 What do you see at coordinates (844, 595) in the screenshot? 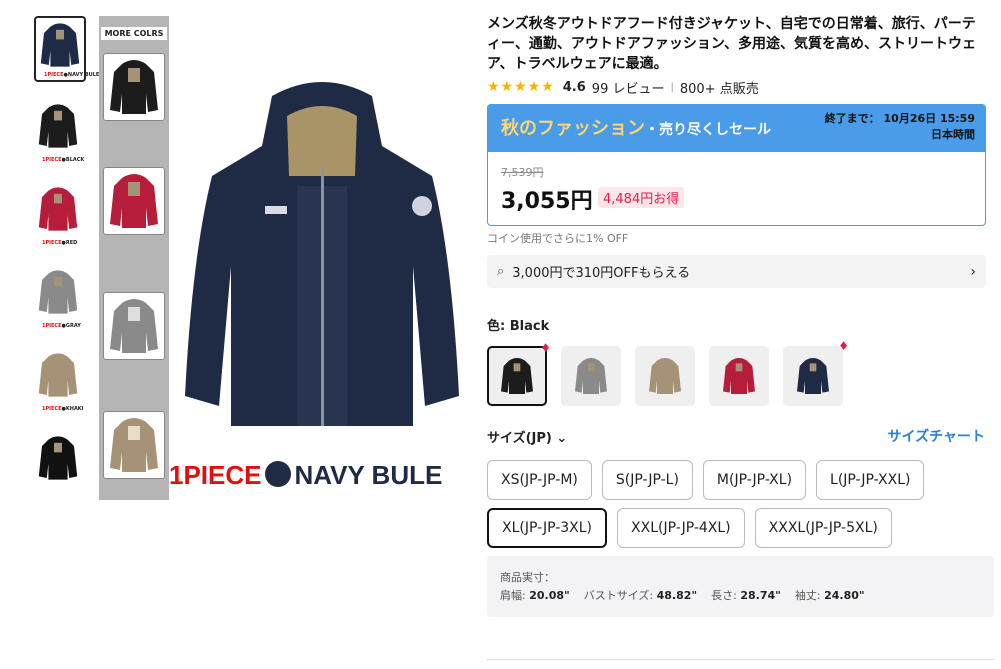
I see `measurement-value: 24.80"` at bounding box center [844, 595].